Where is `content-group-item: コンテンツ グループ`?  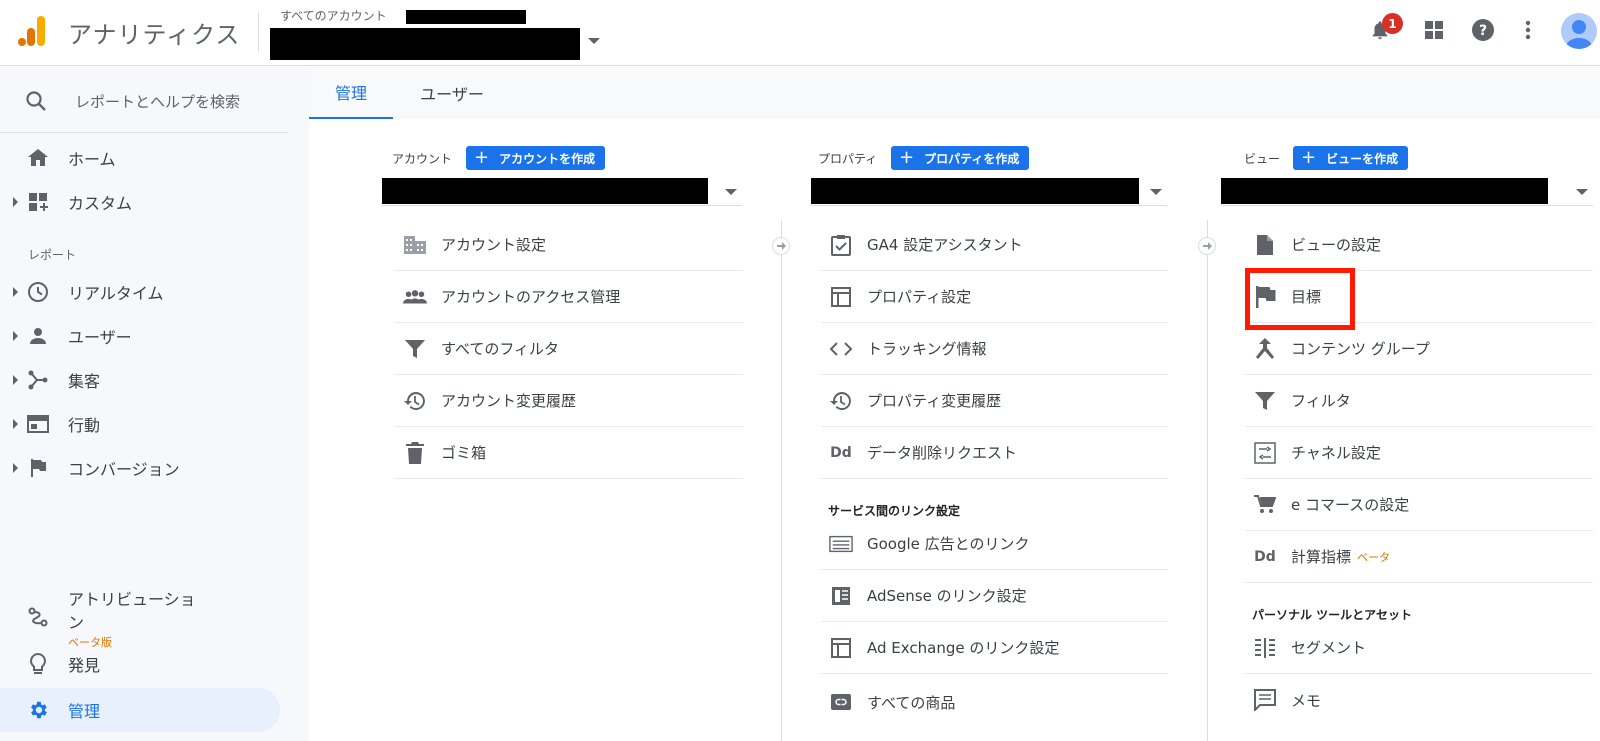 content-group-item: コンテンツ グループ is located at coordinates (1419, 349).